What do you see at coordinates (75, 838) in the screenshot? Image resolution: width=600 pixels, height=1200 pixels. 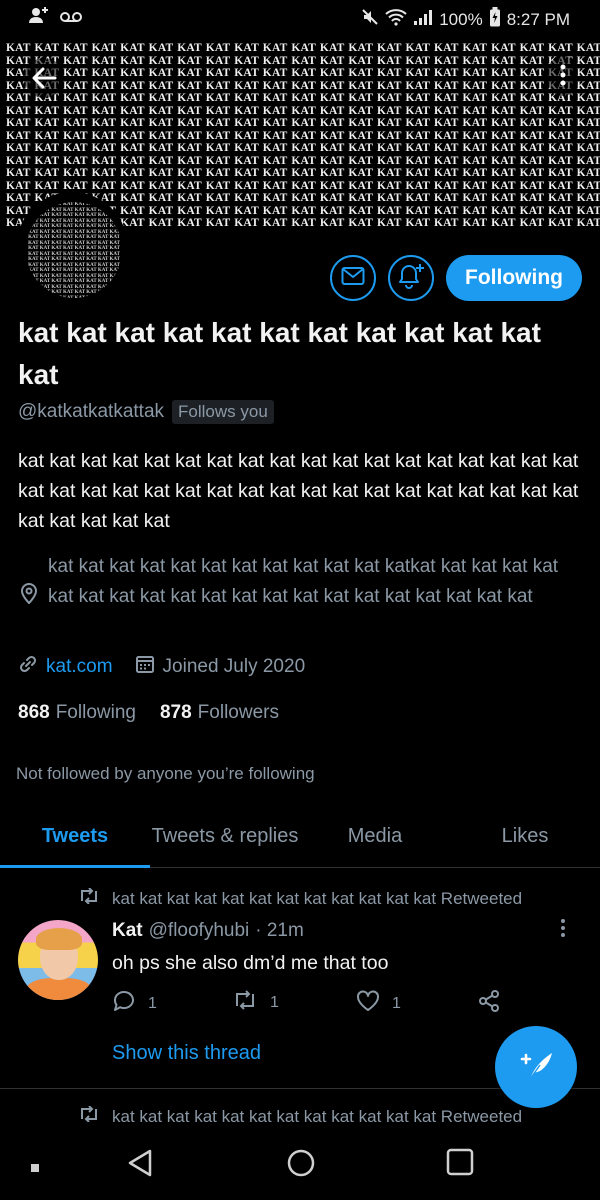 I see `tab-tweets: Tweets` at bounding box center [75, 838].